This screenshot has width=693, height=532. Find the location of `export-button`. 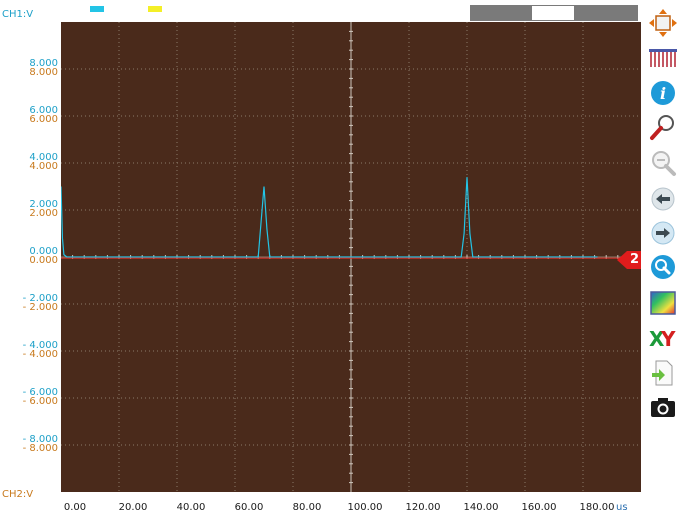

export-button is located at coordinates (663, 373).